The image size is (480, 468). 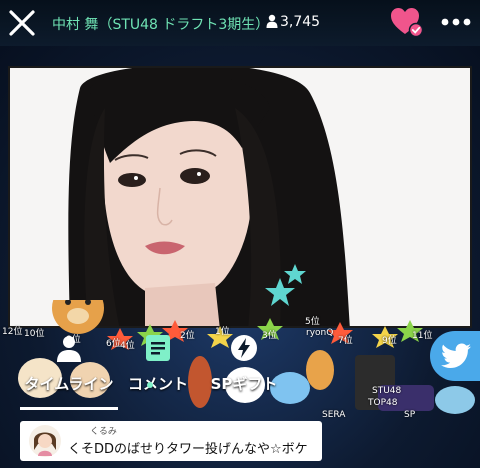 I want to click on streamer-name: 中村 舞（STU48 ドラフト3期生）, so click(x=161, y=25).